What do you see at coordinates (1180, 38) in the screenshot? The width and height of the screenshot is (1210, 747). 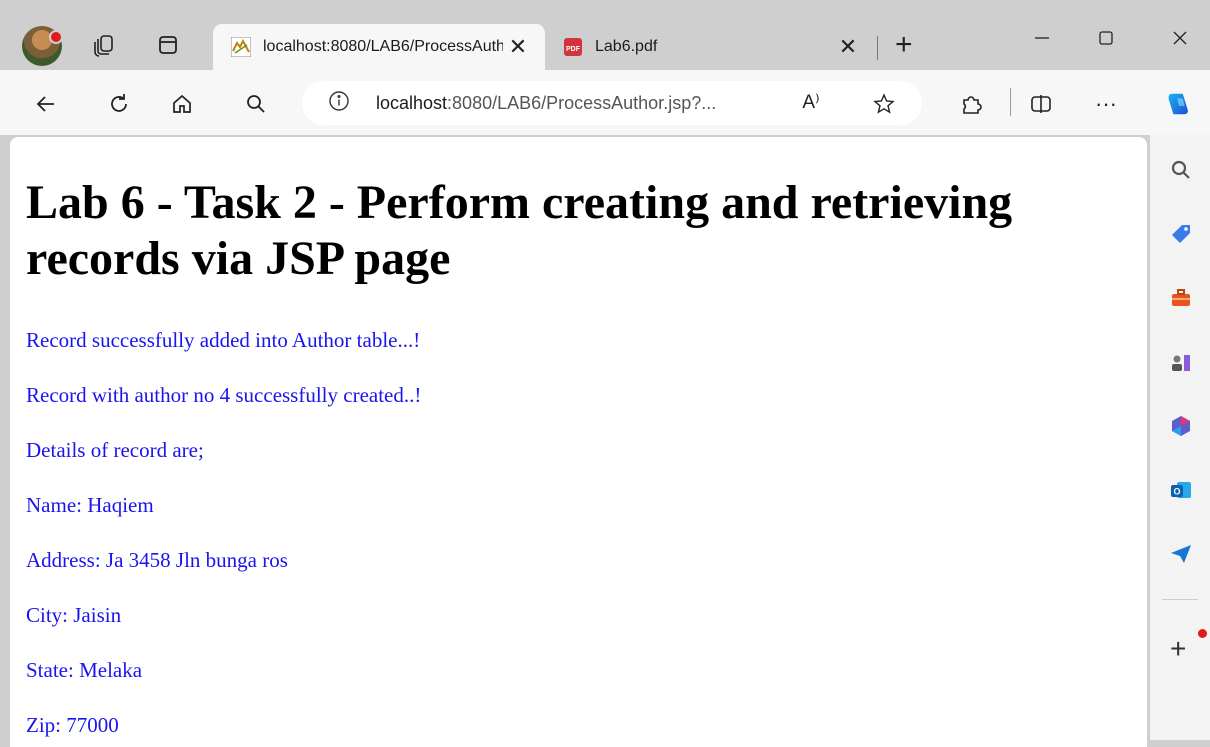 I see `close-window-button` at bounding box center [1180, 38].